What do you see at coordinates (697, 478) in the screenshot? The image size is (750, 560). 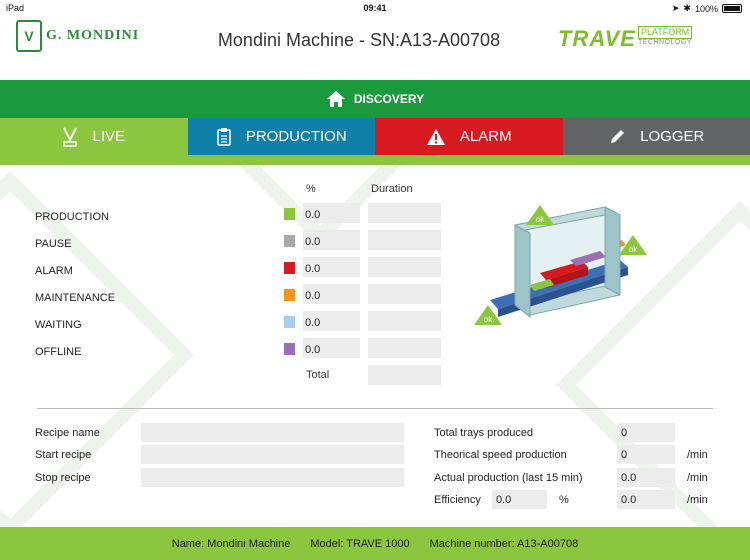 I see `actual-production-unit: /min` at bounding box center [697, 478].